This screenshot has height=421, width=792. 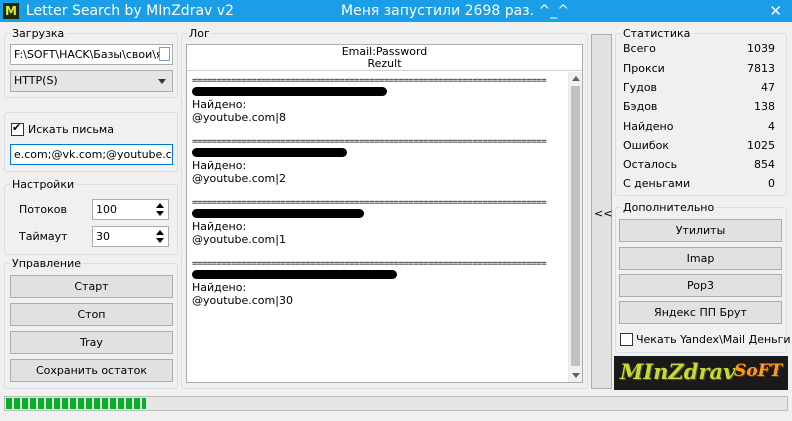 I want to click on search-letters-checkbox, so click(x=17, y=128).